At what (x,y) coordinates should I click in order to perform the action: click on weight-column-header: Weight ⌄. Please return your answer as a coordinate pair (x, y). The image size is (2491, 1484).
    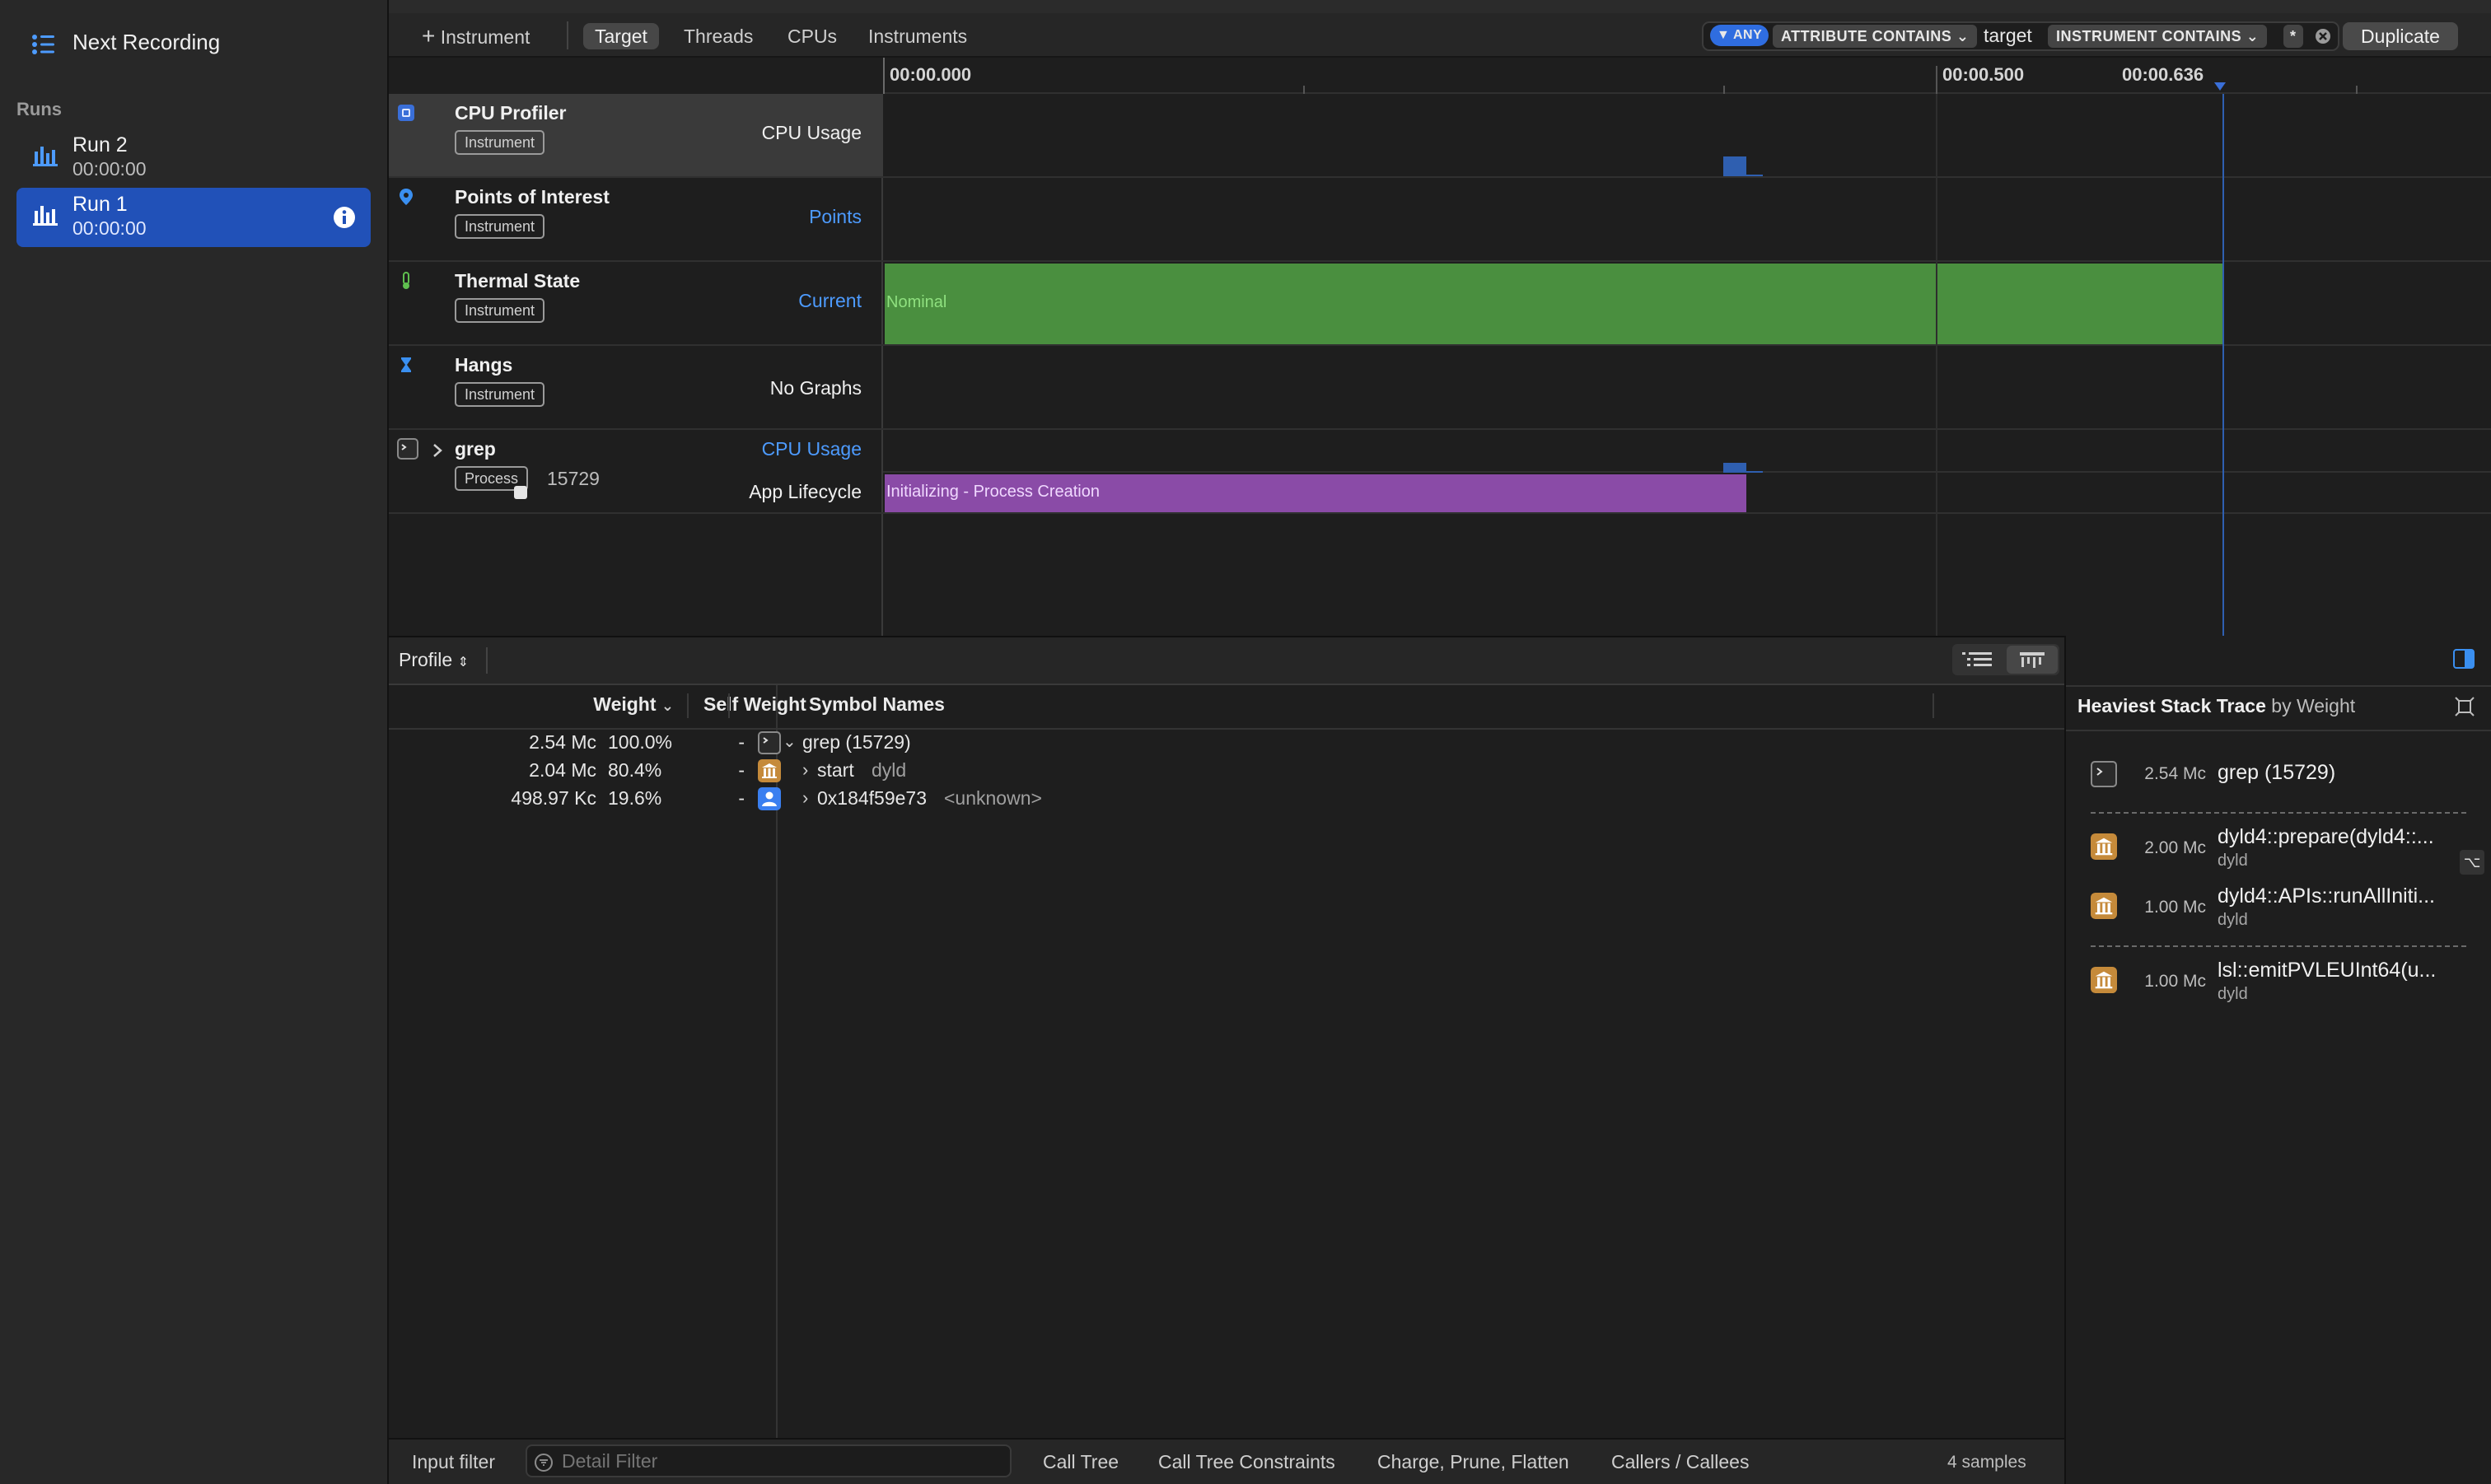
    Looking at the image, I should click on (586, 704).